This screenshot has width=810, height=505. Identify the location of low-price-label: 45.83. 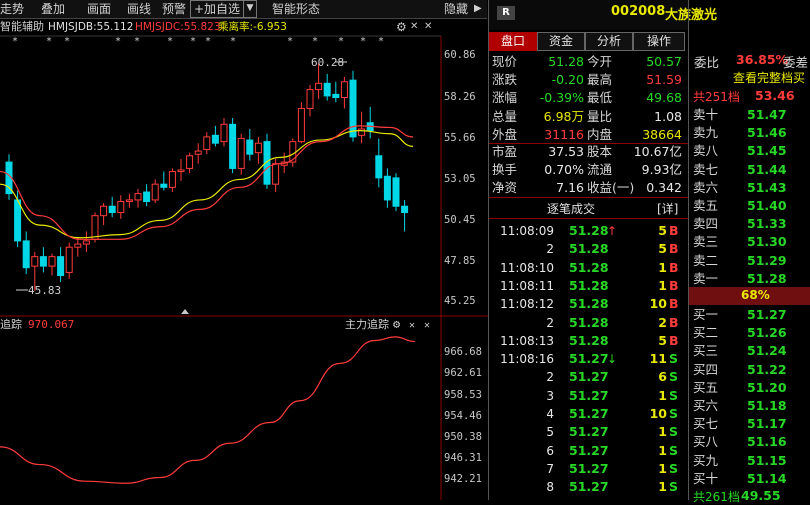
(44, 290).